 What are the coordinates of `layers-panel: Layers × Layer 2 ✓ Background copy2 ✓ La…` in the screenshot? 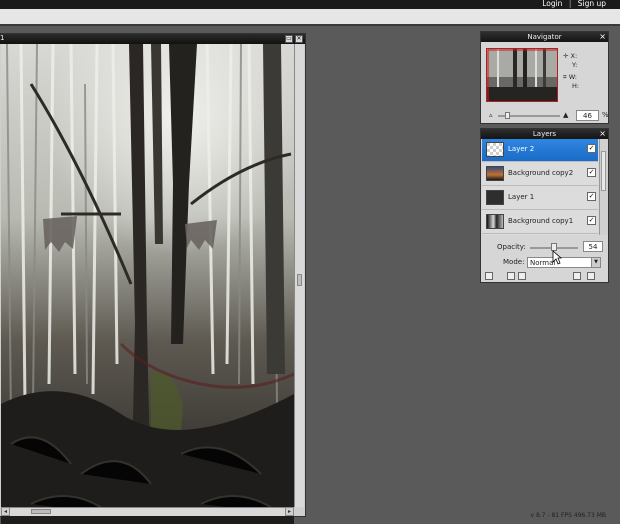 It's located at (544, 205).